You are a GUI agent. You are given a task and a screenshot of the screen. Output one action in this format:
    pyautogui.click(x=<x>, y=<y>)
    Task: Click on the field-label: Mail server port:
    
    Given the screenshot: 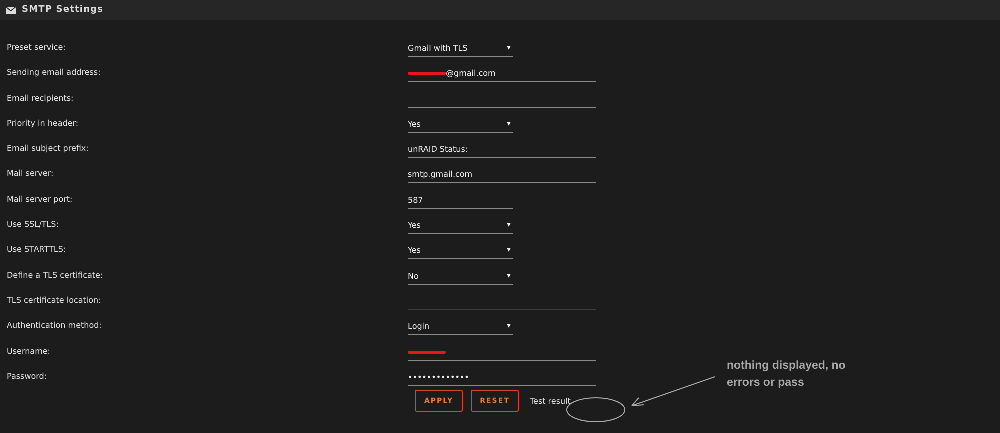 What is the action you would take?
    pyautogui.click(x=40, y=200)
    